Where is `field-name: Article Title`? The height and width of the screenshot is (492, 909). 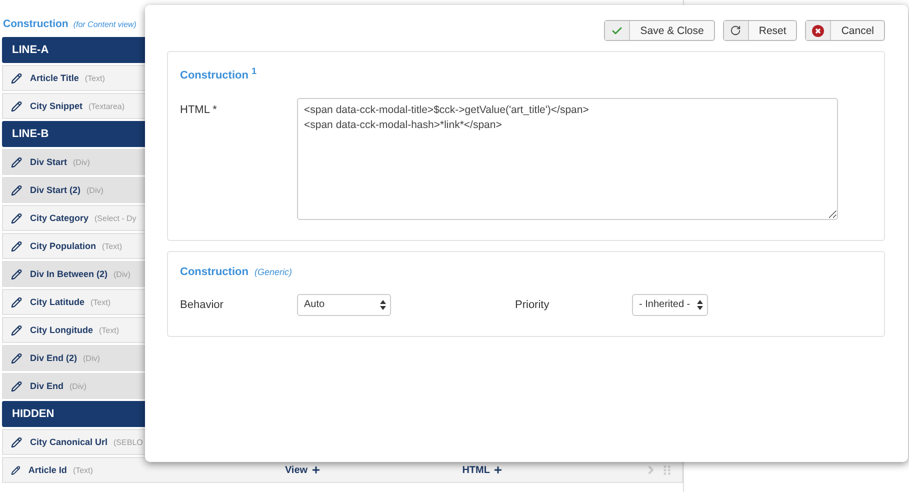 field-name: Article Title is located at coordinates (54, 78).